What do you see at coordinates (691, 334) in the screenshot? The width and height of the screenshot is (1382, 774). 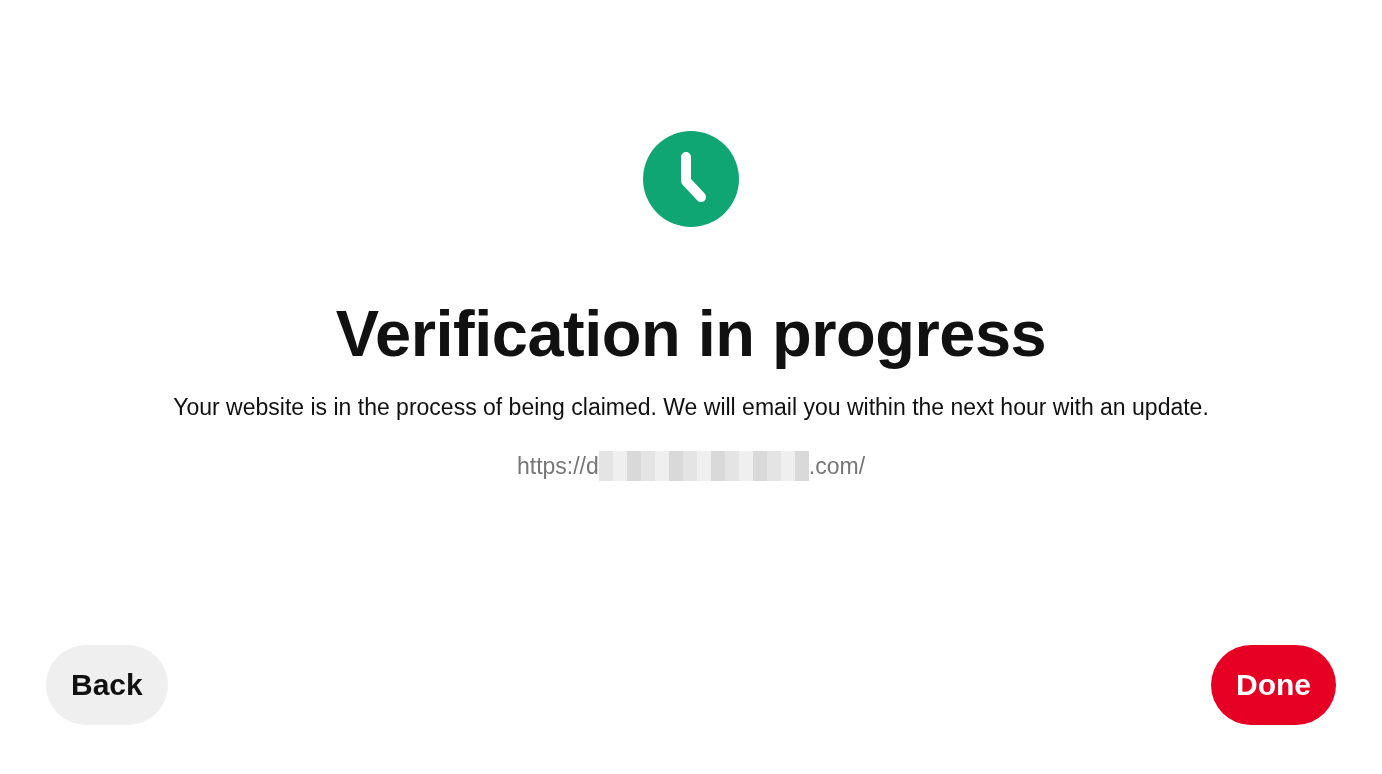 I see `status-title: Verification in progress` at bounding box center [691, 334].